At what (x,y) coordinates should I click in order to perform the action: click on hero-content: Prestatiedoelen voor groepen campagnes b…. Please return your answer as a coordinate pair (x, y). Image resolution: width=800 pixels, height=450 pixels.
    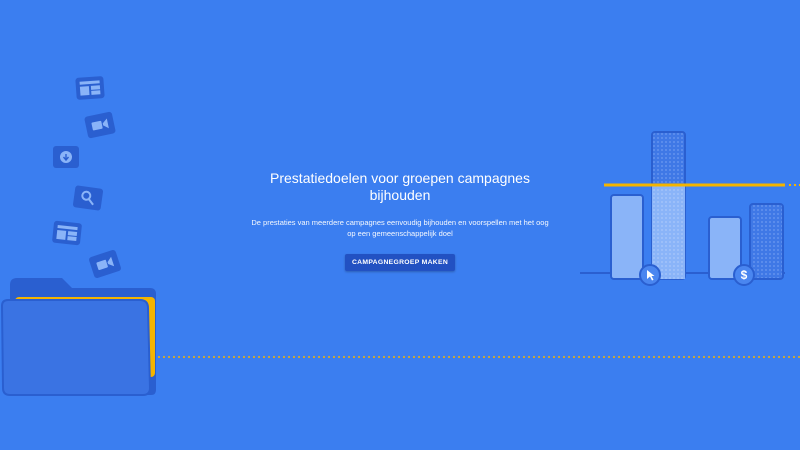
    Looking at the image, I should click on (400, 220).